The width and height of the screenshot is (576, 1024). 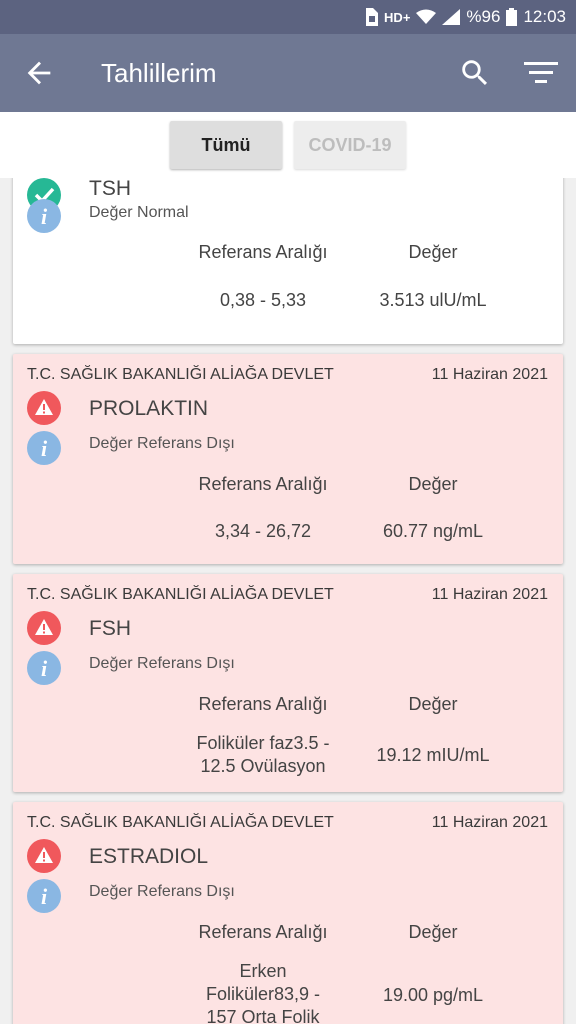 I want to click on reference-line: Erken, so click(x=263, y=971).